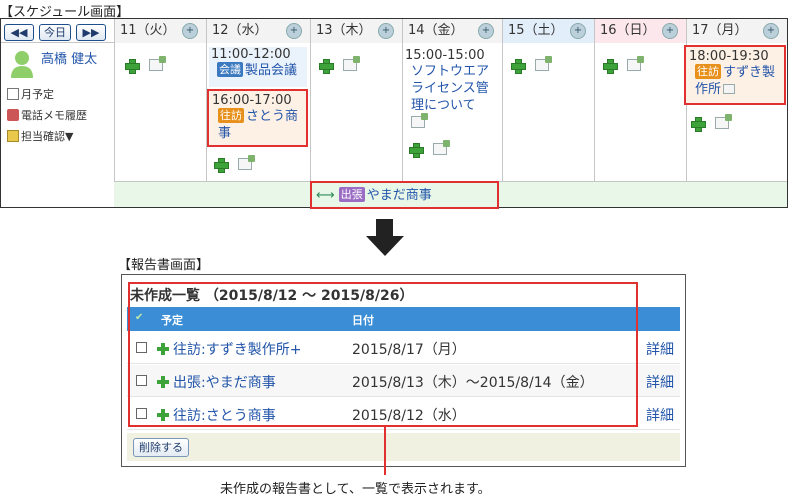 Image resolution: width=788 pixels, height=494 pixels. What do you see at coordinates (452, 31) in the screenshot?
I see `day-header-14: 14（金） +` at bounding box center [452, 31].